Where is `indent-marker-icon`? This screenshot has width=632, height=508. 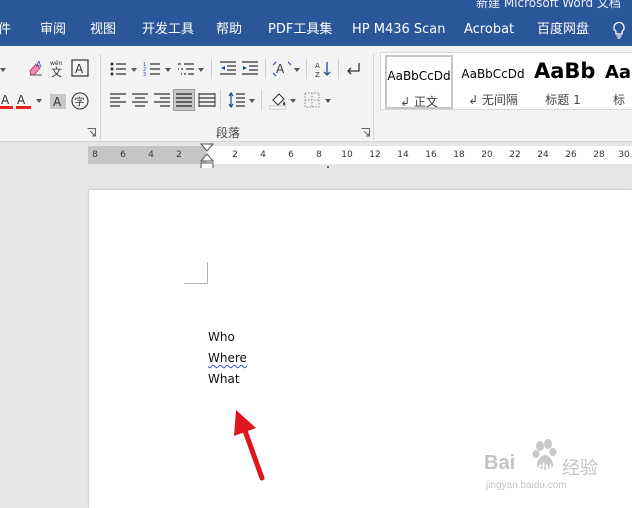
indent-marker-icon is located at coordinates (207, 157).